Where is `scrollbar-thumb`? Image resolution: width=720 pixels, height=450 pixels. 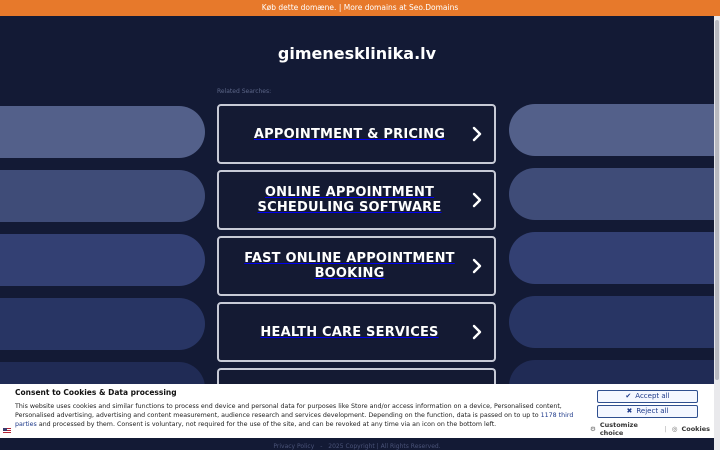 scrollbar-thumb is located at coordinates (717, 200).